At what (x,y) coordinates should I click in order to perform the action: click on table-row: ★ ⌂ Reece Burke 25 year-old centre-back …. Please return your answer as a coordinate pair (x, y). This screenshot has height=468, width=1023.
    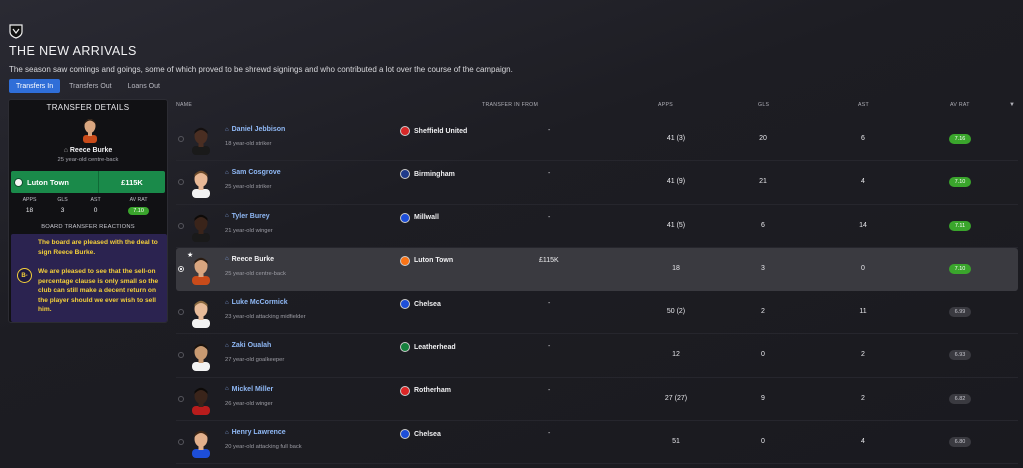
    Looking at the image, I should click on (597, 269).